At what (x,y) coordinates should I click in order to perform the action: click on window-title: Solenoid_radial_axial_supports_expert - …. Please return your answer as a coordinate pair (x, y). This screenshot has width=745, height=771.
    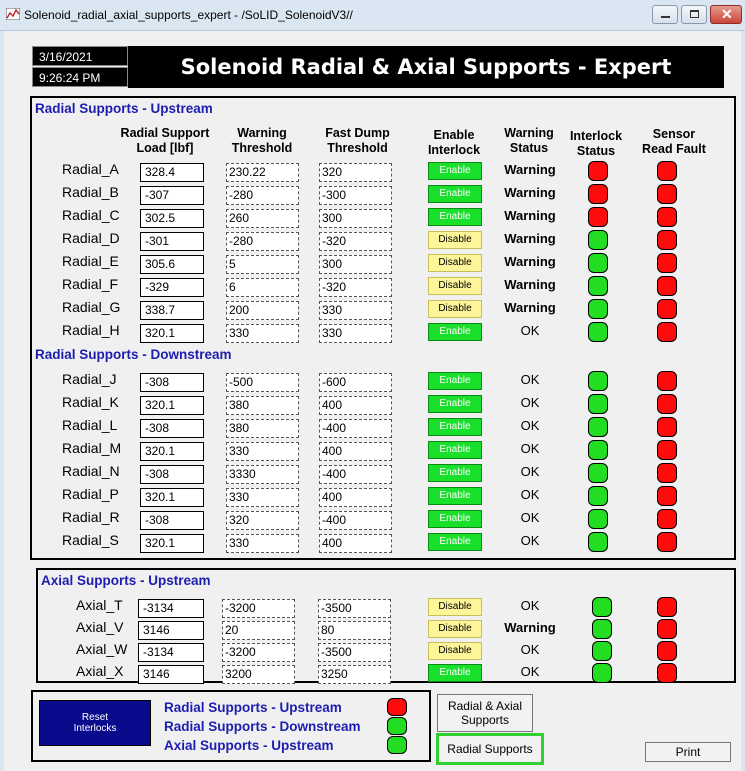
    Looking at the image, I should click on (188, 15).